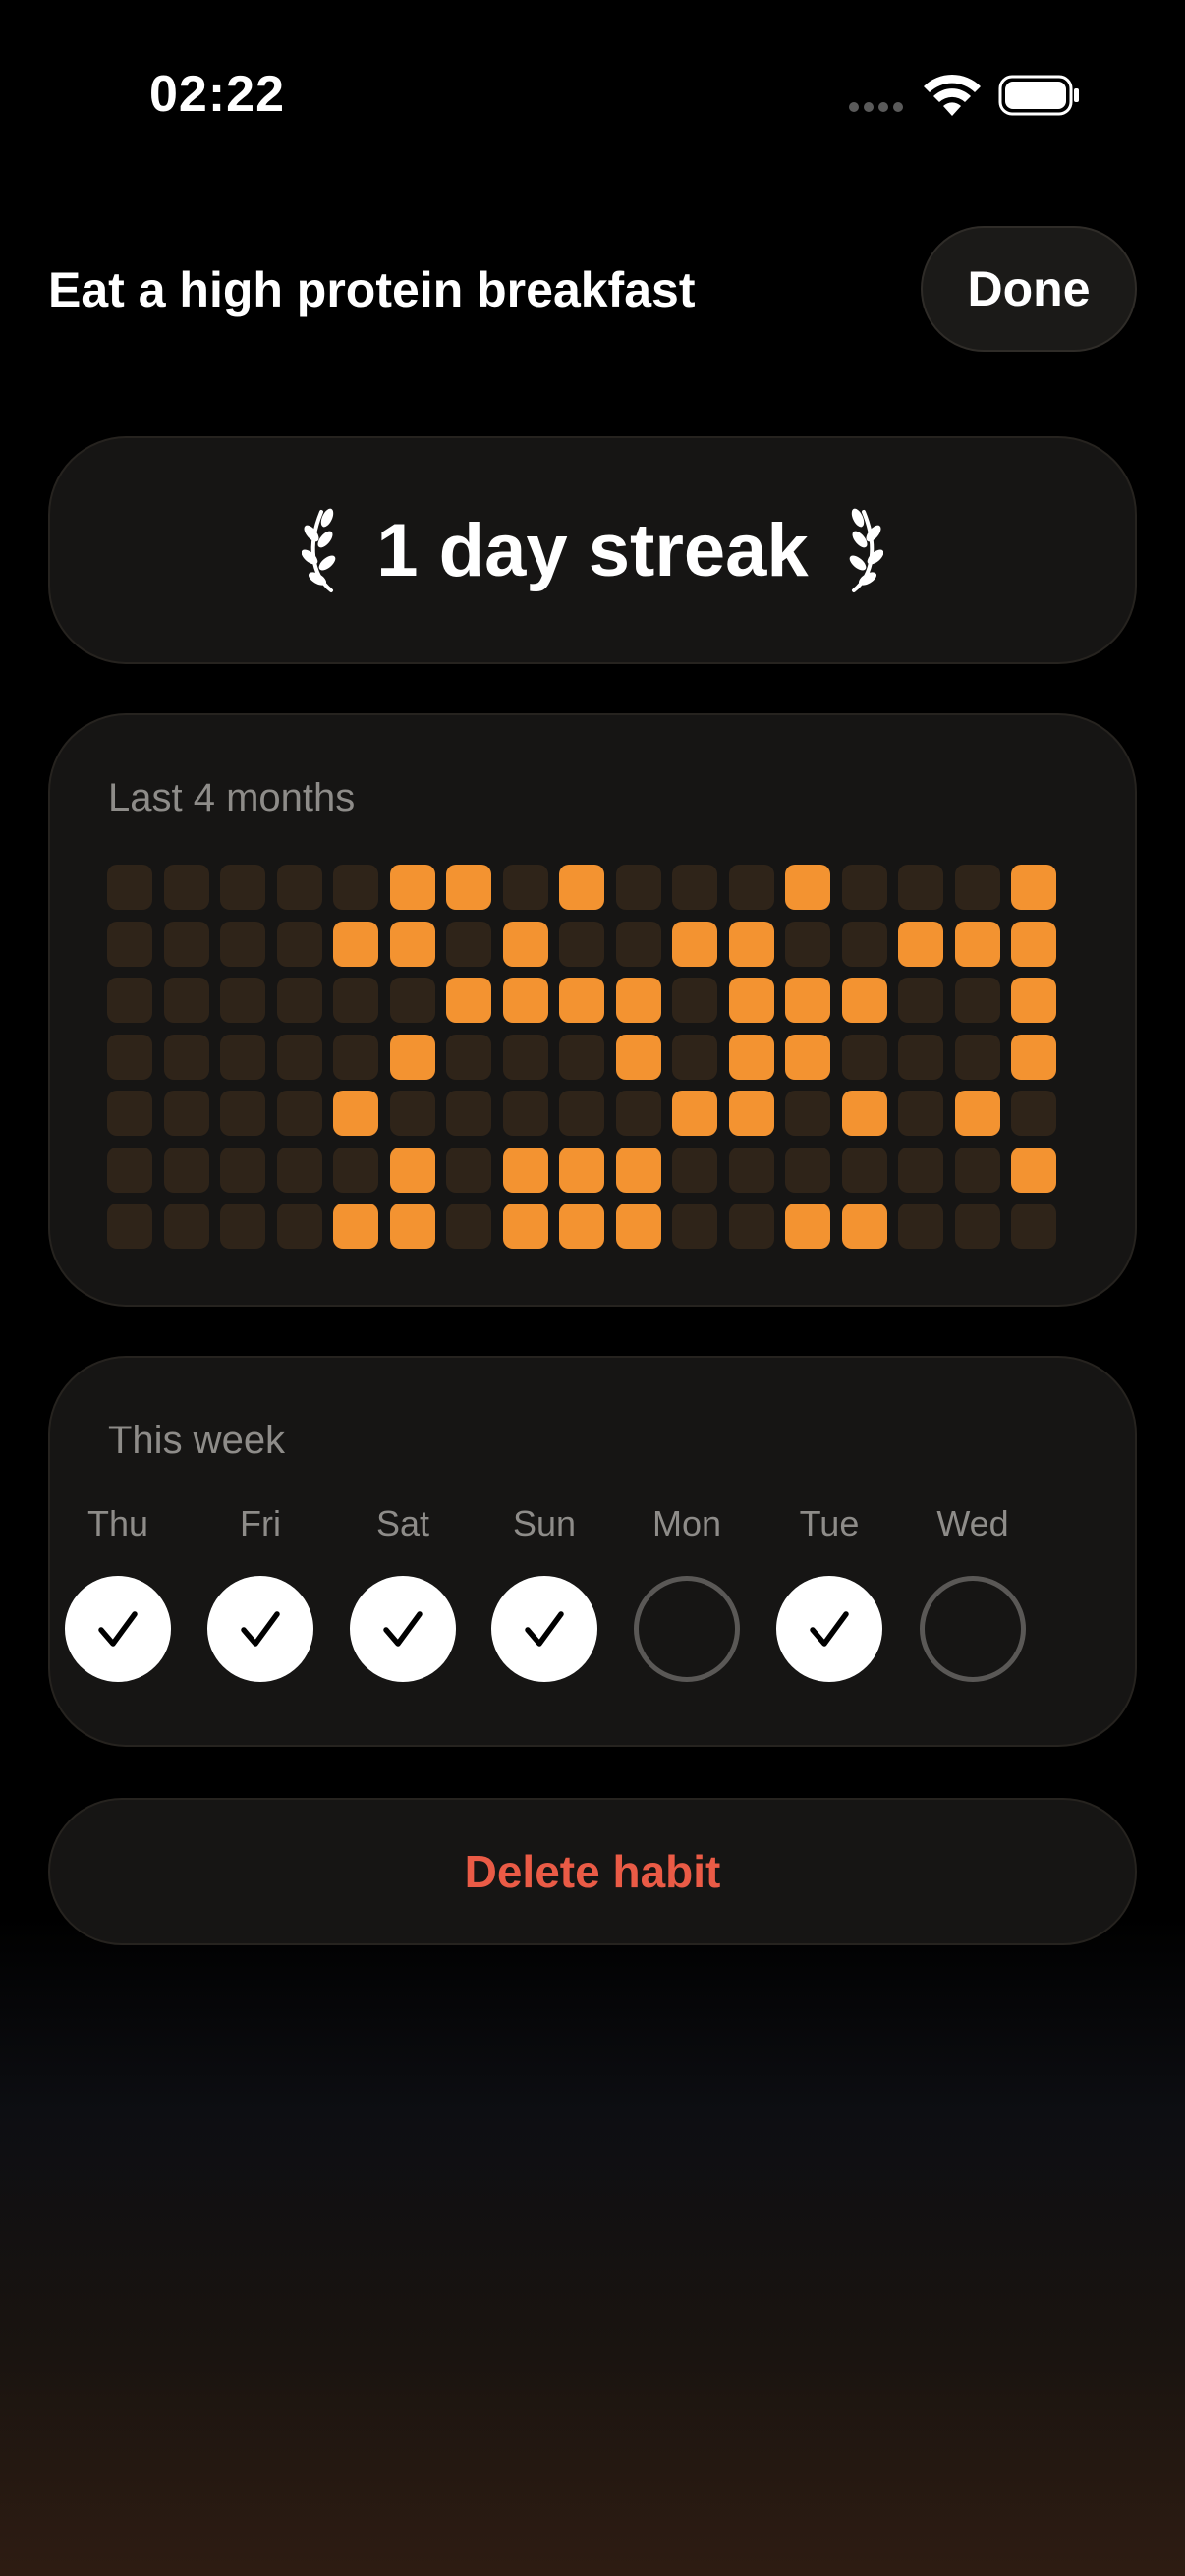 Image resolution: width=1185 pixels, height=2576 pixels. Describe the element at coordinates (118, 1523) in the screenshot. I see `day-label: Thu` at that location.